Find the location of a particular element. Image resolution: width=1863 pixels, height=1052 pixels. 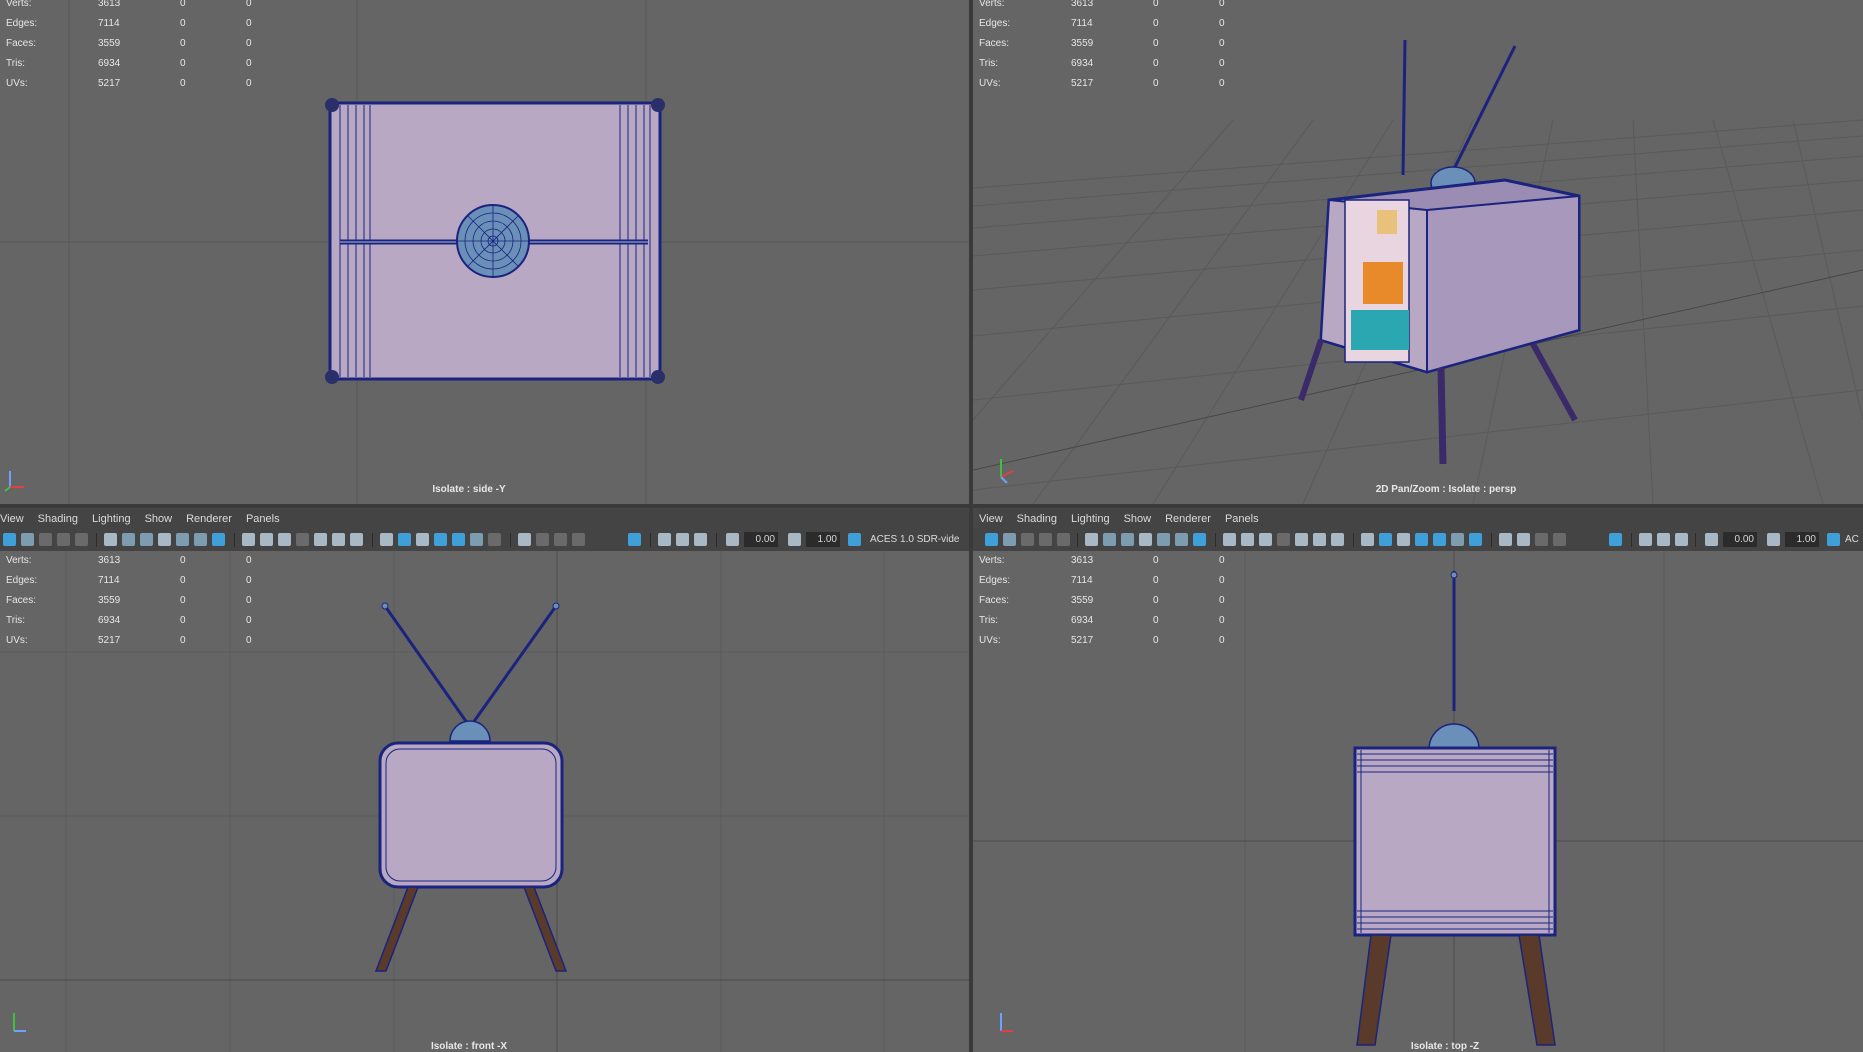

viewport-caption-persp: 2D Pan/Zoom : Isolate : persp is located at coordinates (1446, 489).